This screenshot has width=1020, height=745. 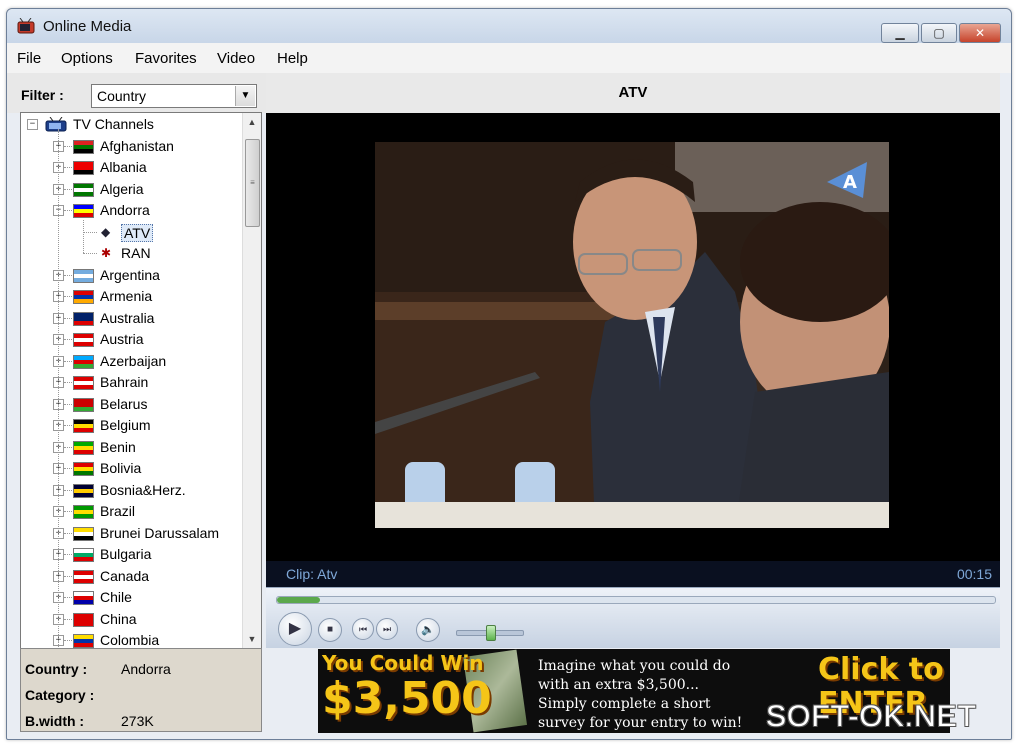 I want to click on tree-country-item: − Andorra, so click(x=131, y=210).